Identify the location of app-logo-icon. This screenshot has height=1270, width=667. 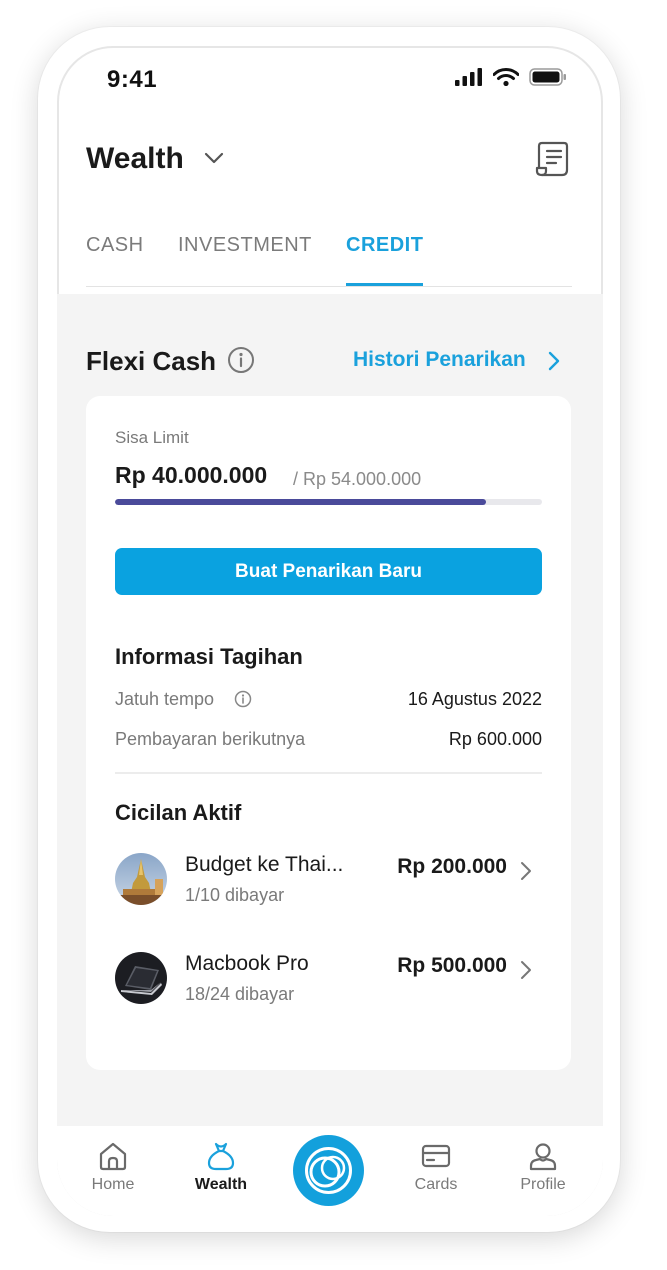
(328, 1170).